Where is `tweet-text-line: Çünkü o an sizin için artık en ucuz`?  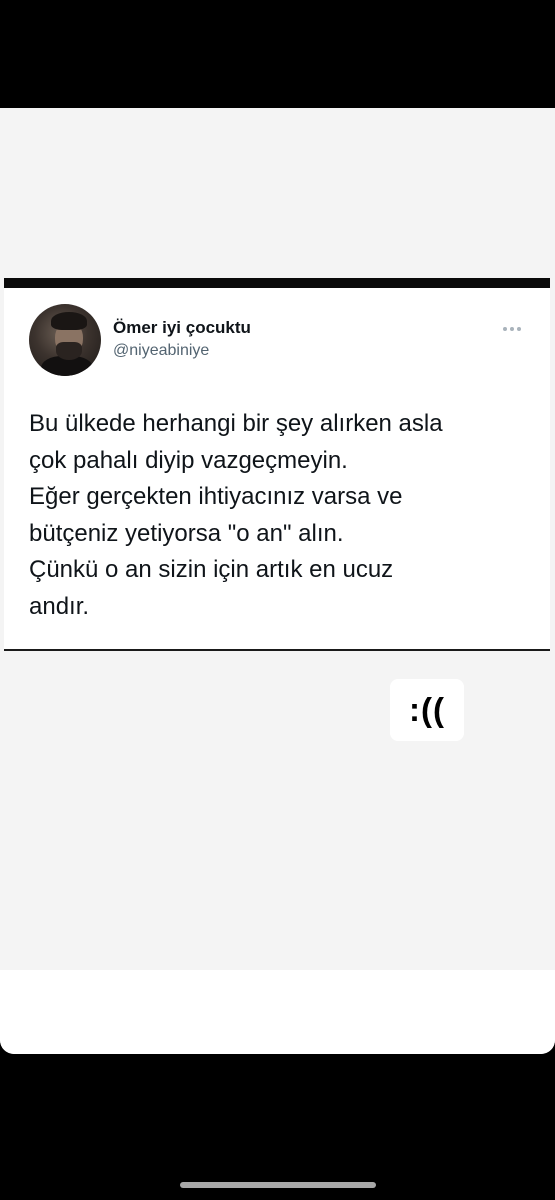
tweet-text-line: Çünkü o an sizin için artık en ucuz is located at coordinates (211, 569).